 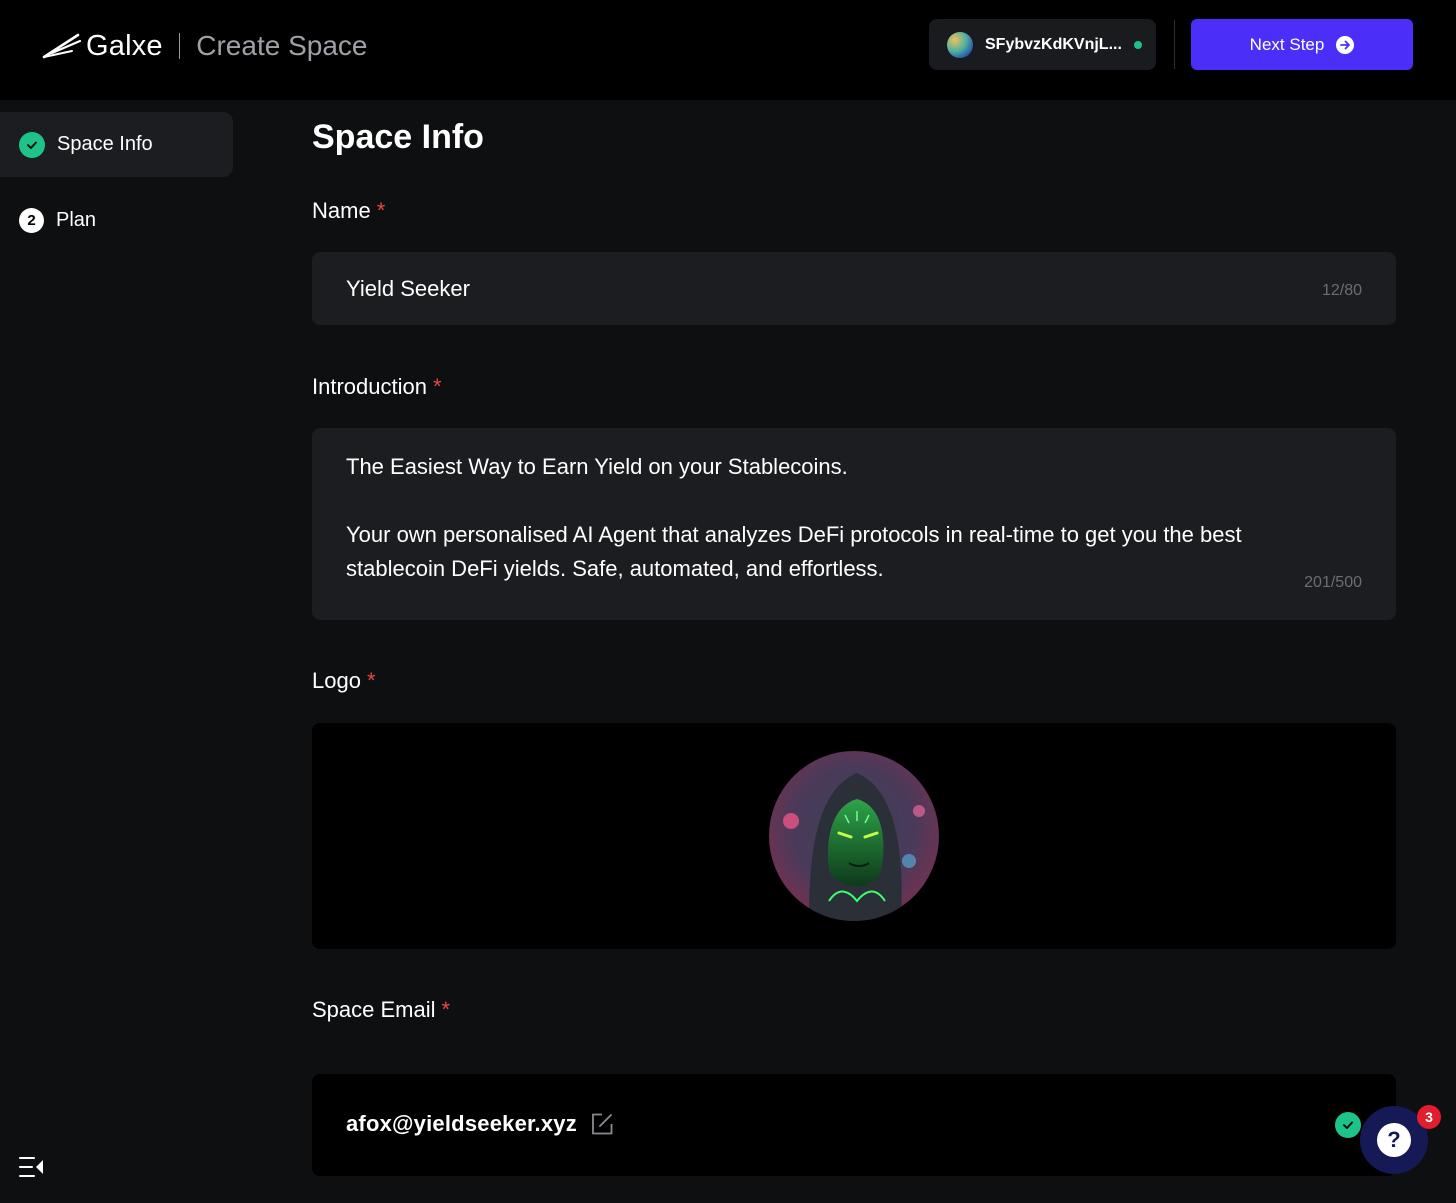 I want to click on brand-name: Galxe, so click(x=124, y=45).